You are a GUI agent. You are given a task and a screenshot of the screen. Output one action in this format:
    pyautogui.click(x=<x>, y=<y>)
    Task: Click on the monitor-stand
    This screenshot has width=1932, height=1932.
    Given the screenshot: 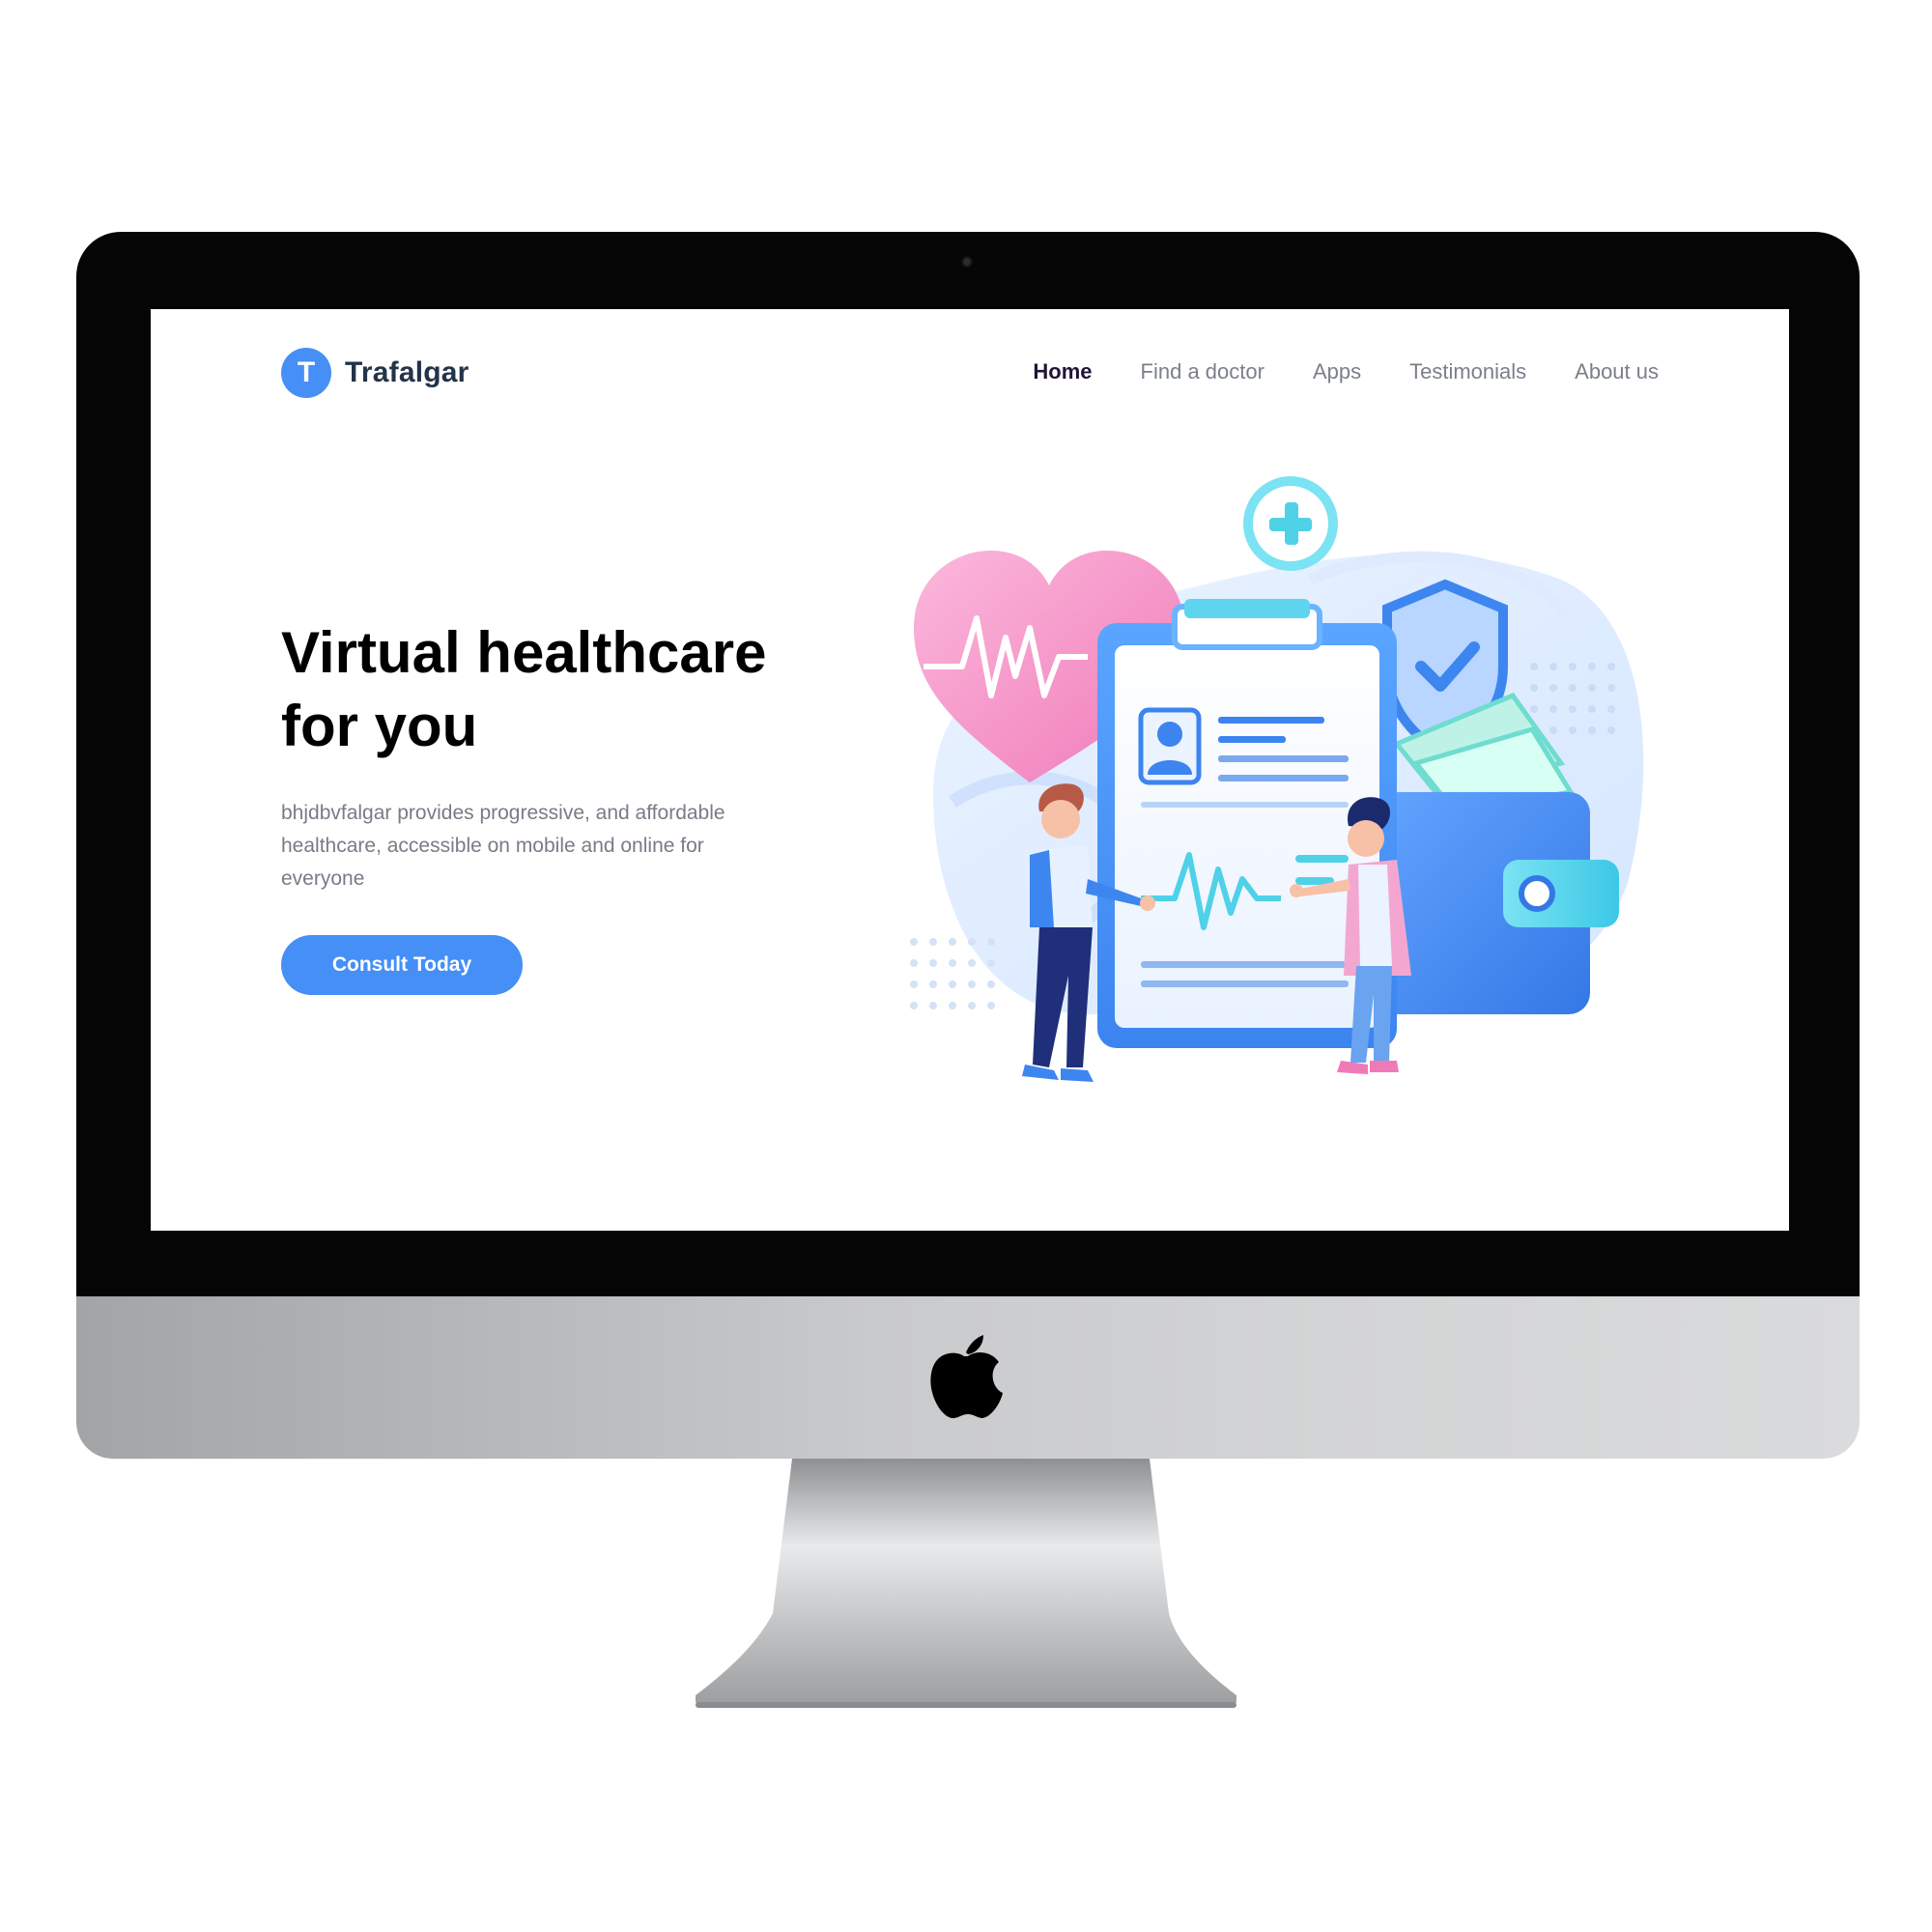 What is the action you would take?
    pyautogui.click(x=966, y=1583)
    